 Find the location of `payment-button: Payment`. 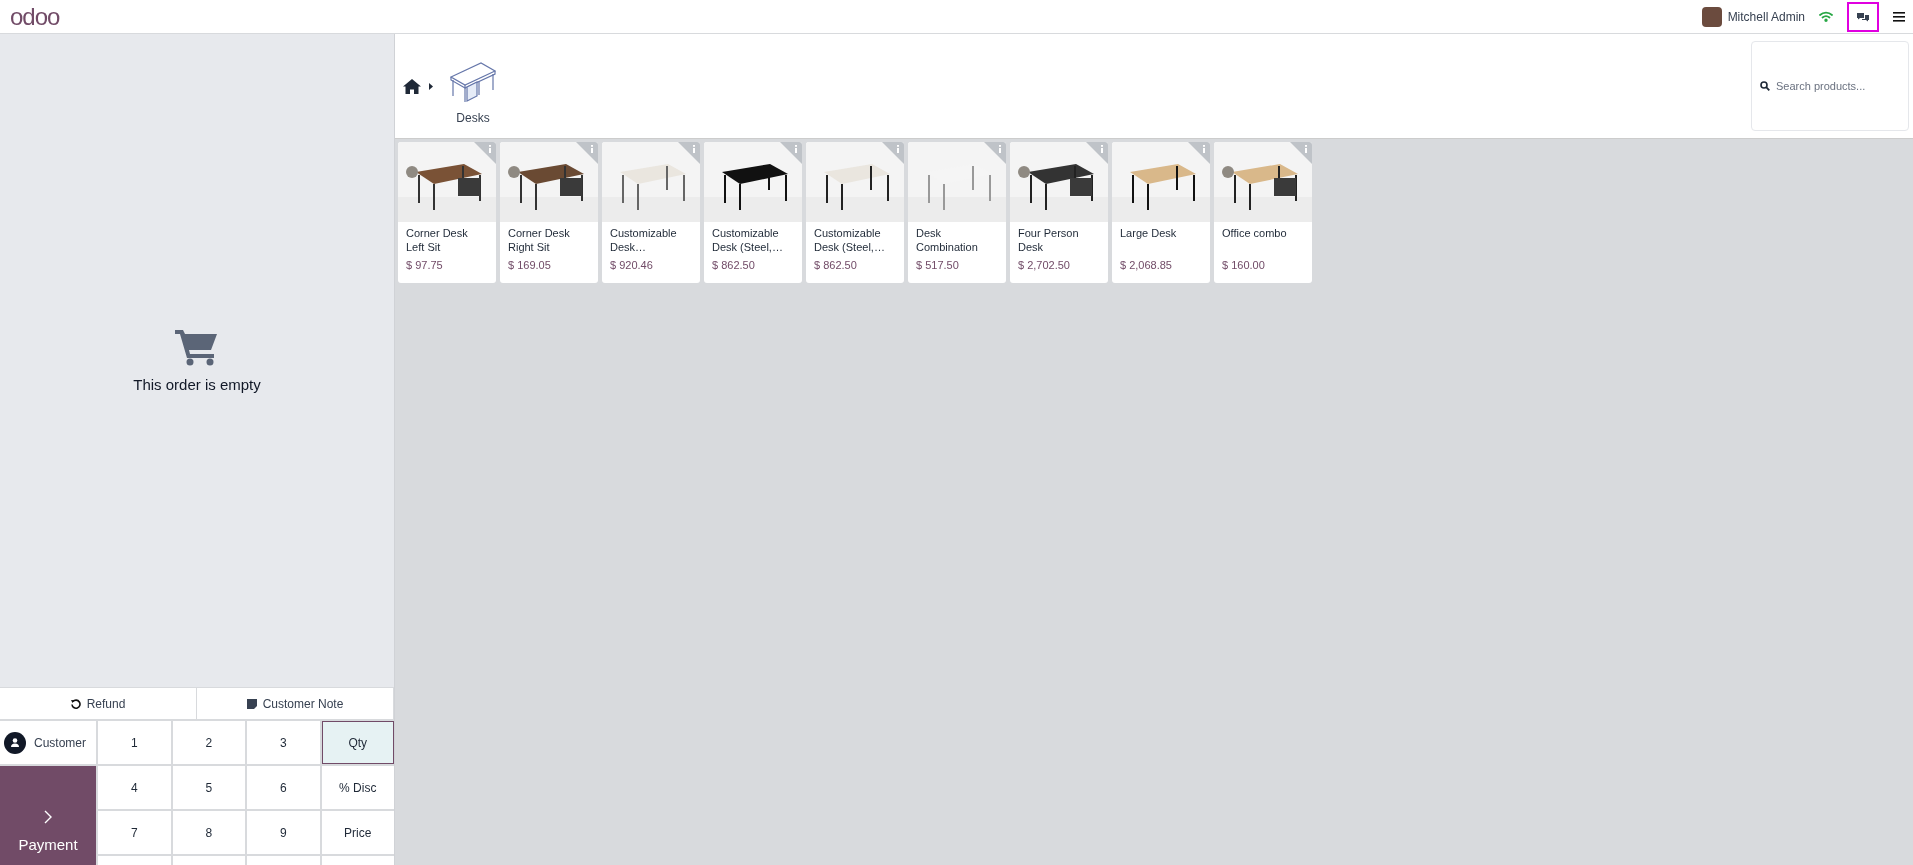

payment-button: Payment is located at coordinates (48, 815).